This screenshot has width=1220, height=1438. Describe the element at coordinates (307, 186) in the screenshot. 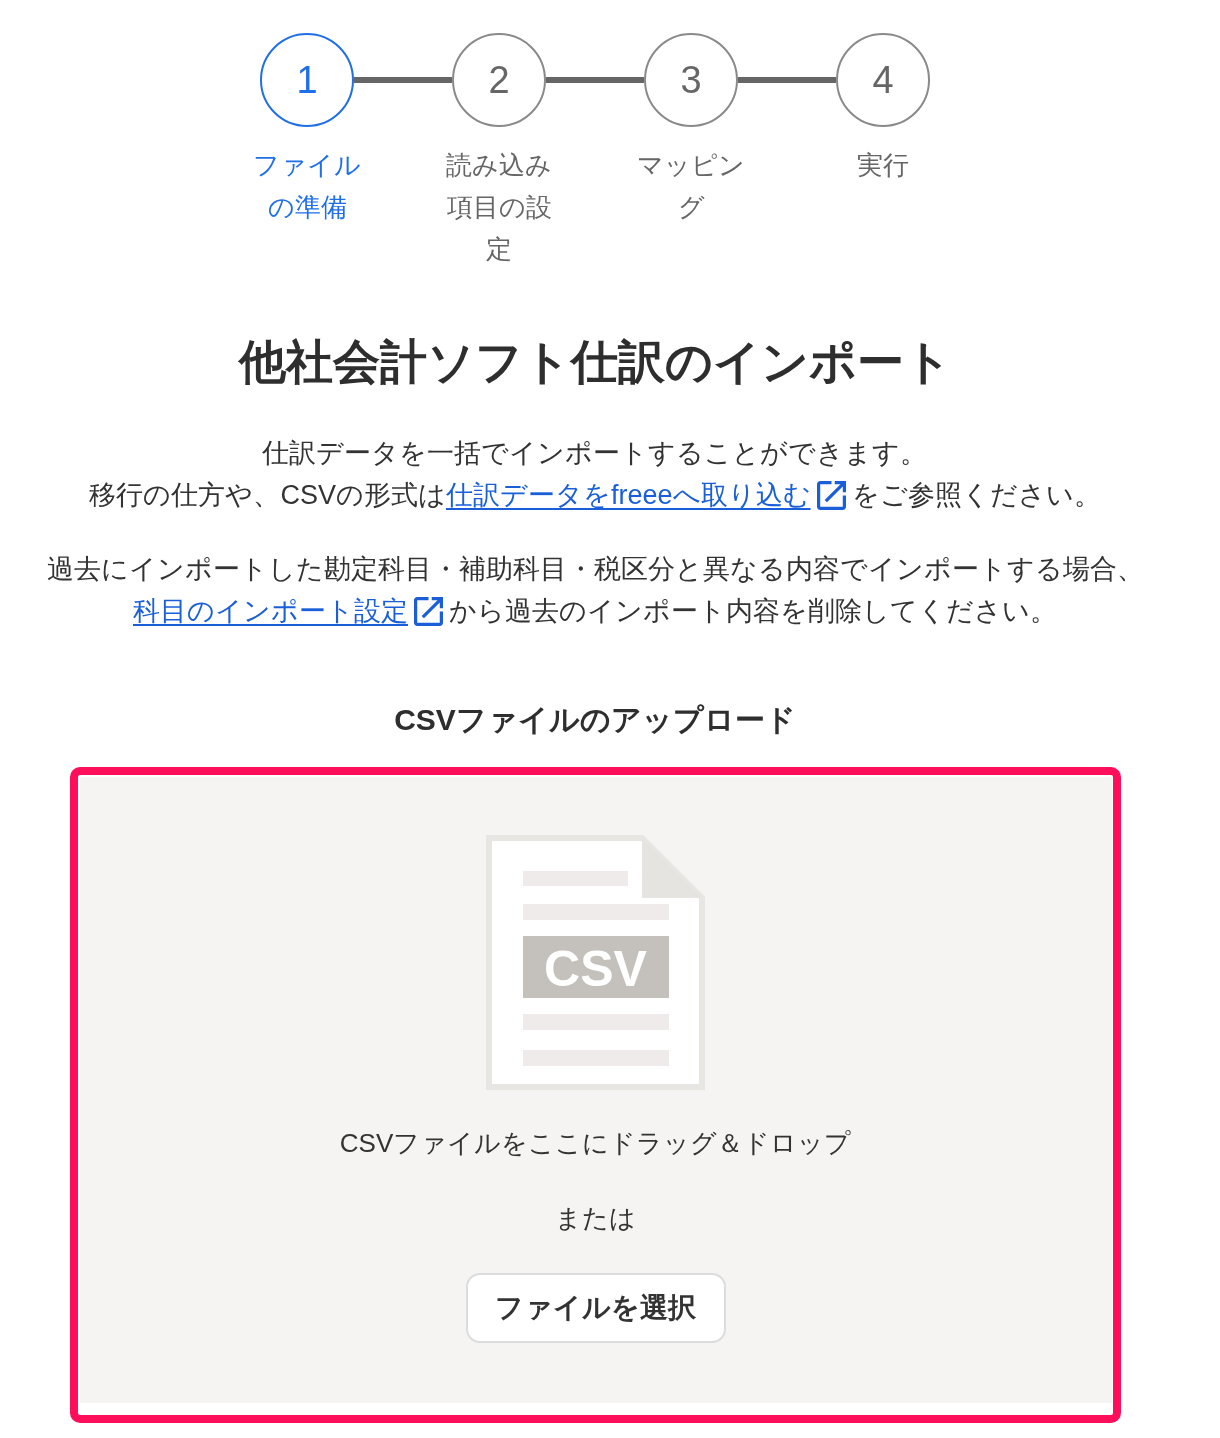

I see `step-label: ファイルの準備` at that location.